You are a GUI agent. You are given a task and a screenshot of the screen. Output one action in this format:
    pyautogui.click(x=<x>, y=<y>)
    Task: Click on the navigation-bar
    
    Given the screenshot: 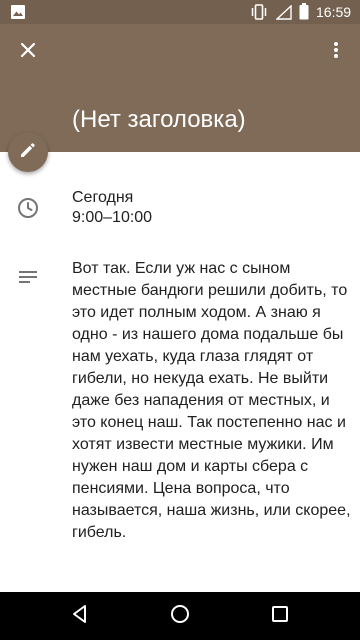 What is the action you would take?
    pyautogui.click(x=180, y=616)
    